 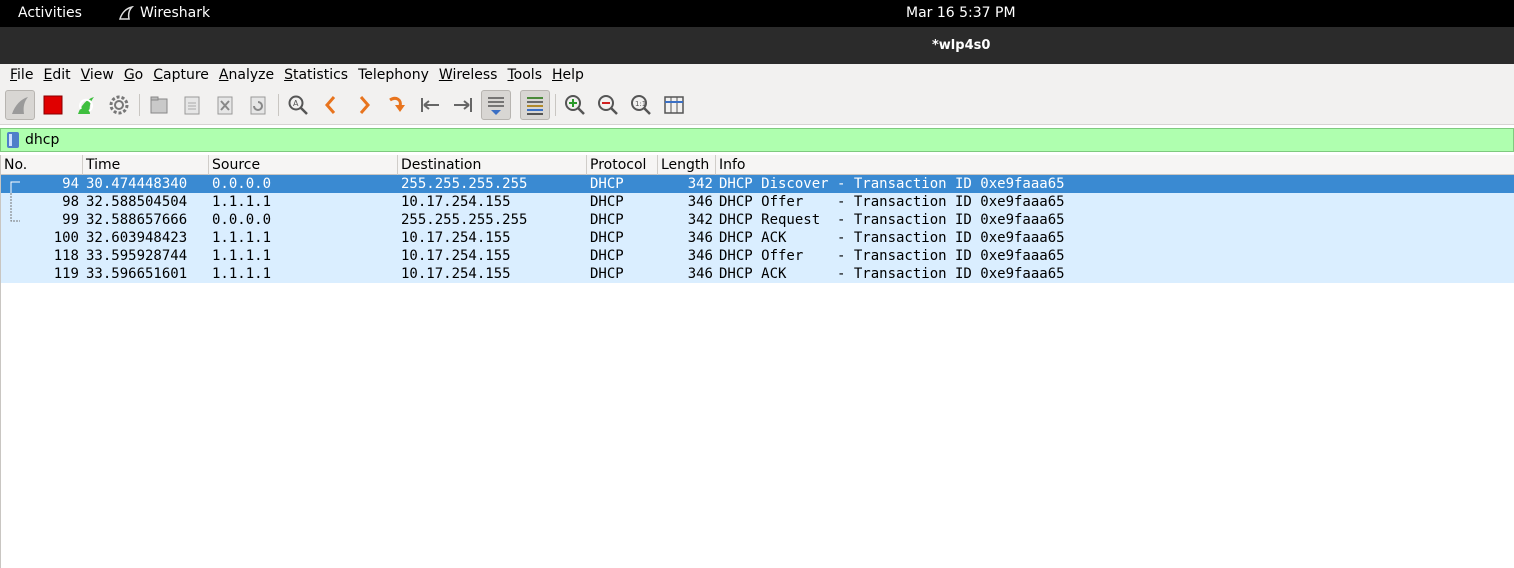 I want to click on chevron-left-icon, so click(x=330, y=105).